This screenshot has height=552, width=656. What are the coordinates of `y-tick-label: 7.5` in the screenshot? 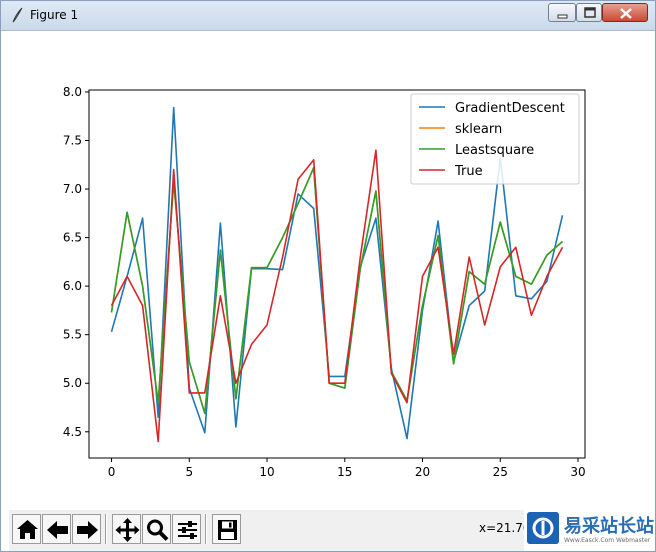 It's located at (72, 140).